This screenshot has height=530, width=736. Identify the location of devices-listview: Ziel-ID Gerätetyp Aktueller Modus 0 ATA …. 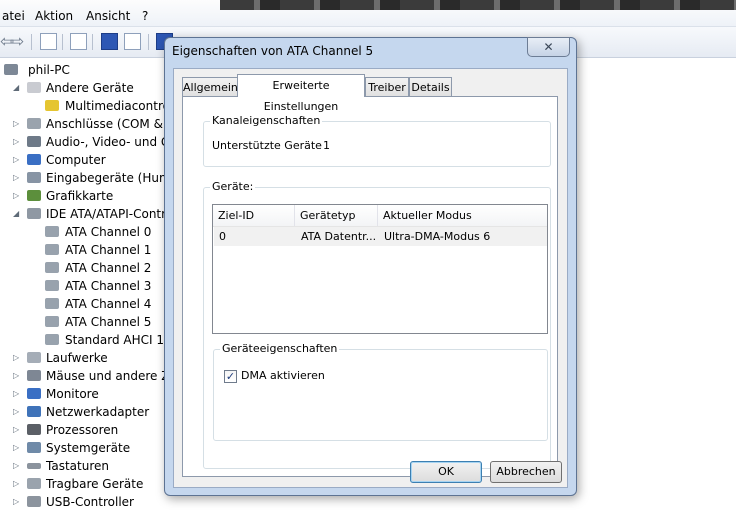
(380, 269).